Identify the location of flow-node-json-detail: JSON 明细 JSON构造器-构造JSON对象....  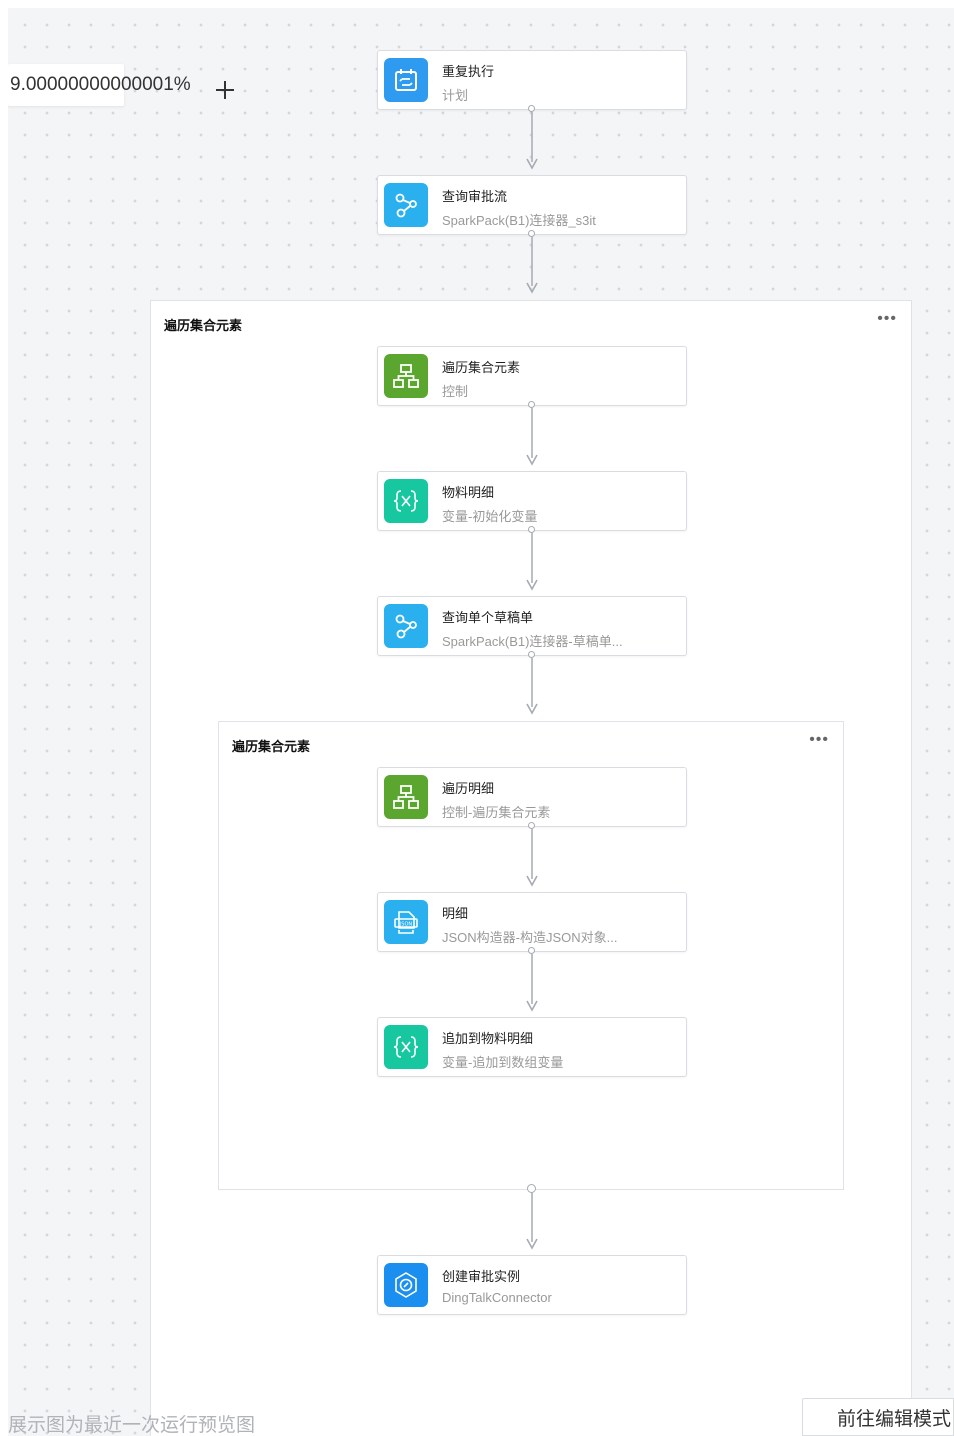
(532, 922).